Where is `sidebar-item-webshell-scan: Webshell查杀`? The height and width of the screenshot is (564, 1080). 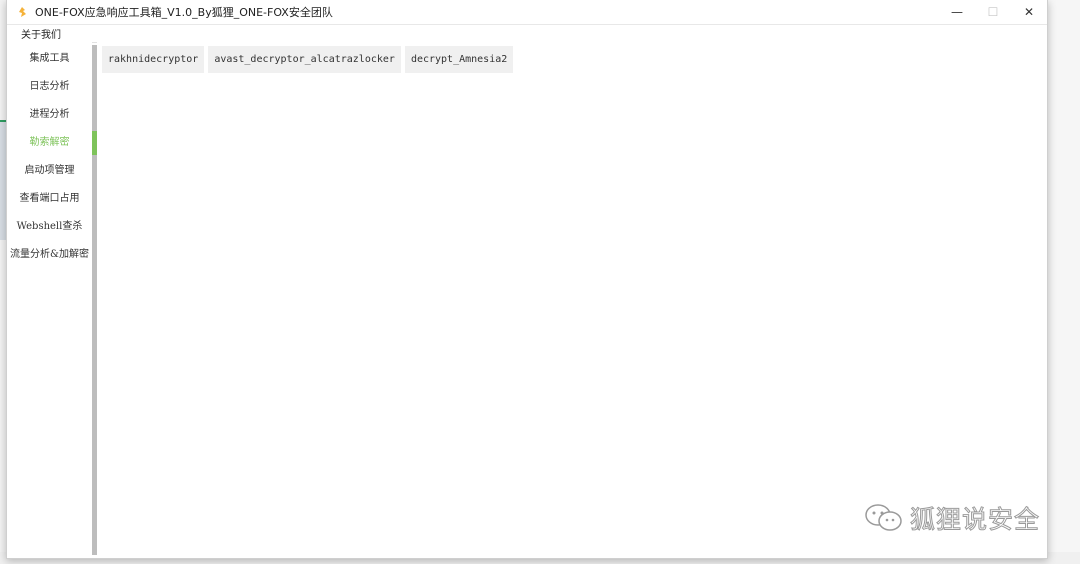 sidebar-item-webshell-scan: Webshell查杀 is located at coordinates (49, 227).